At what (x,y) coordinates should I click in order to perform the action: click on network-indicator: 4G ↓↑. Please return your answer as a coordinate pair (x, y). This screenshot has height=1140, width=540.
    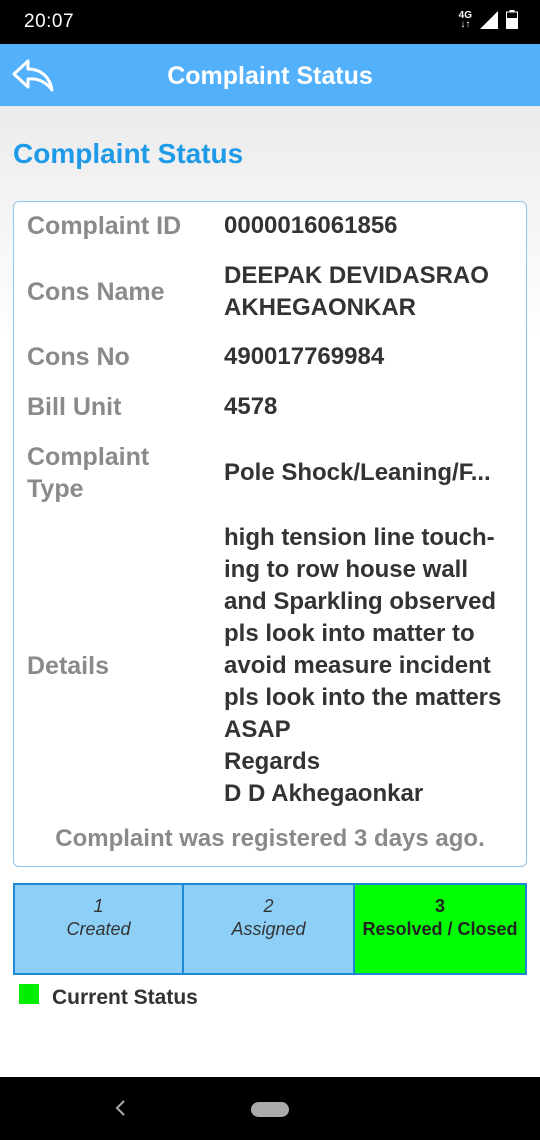
    Looking at the image, I should click on (465, 20).